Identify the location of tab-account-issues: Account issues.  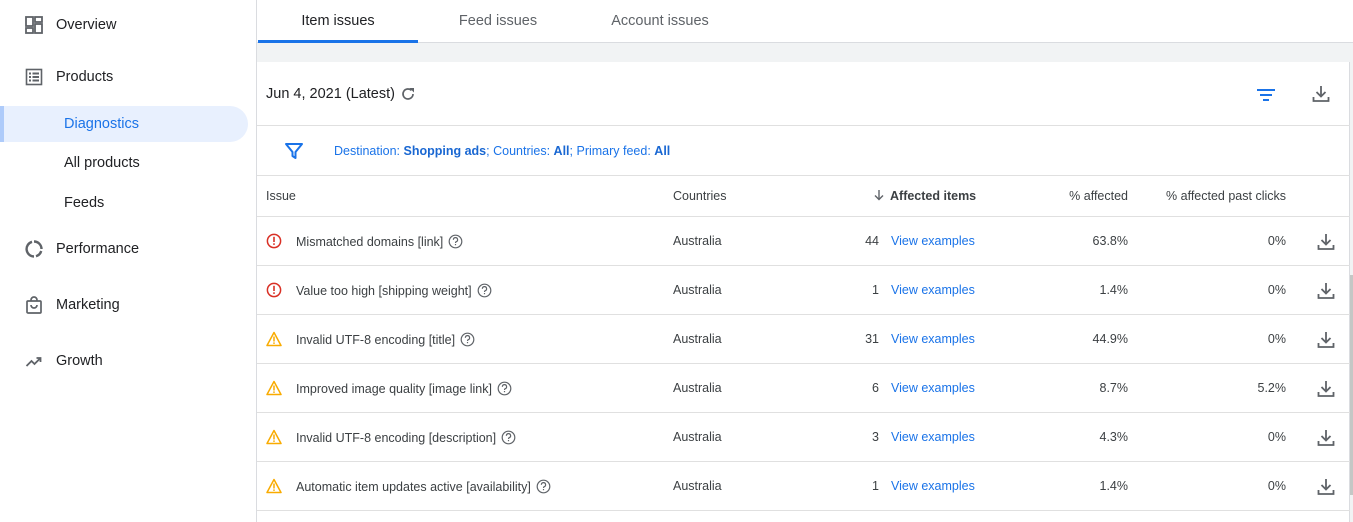
(660, 21).